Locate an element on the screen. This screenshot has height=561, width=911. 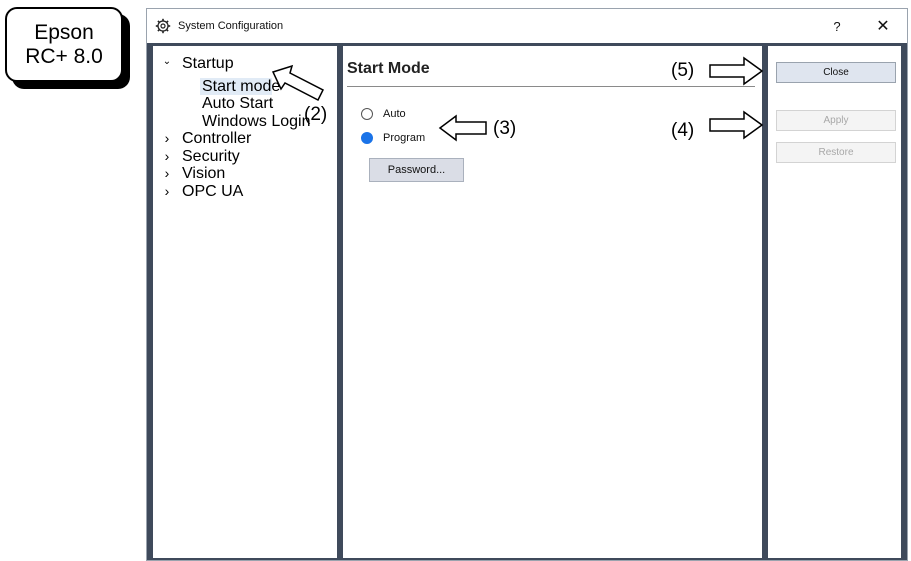
annotation-label-2: (2) is located at coordinates (316, 114).